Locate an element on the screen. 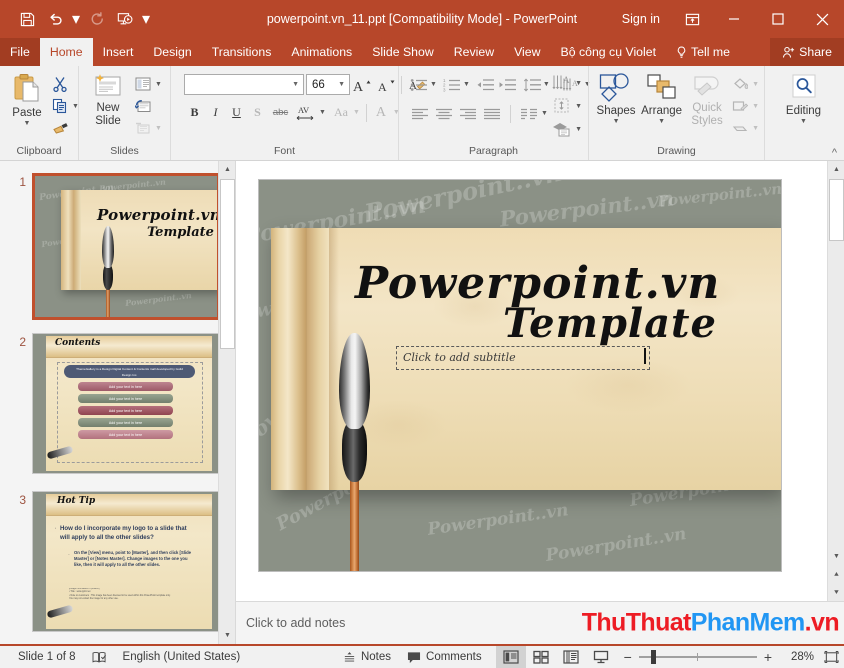 Image resolution: width=844 pixels, height=668 pixels. arrange-button: Arrange ▼ is located at coordinates (661, 99).